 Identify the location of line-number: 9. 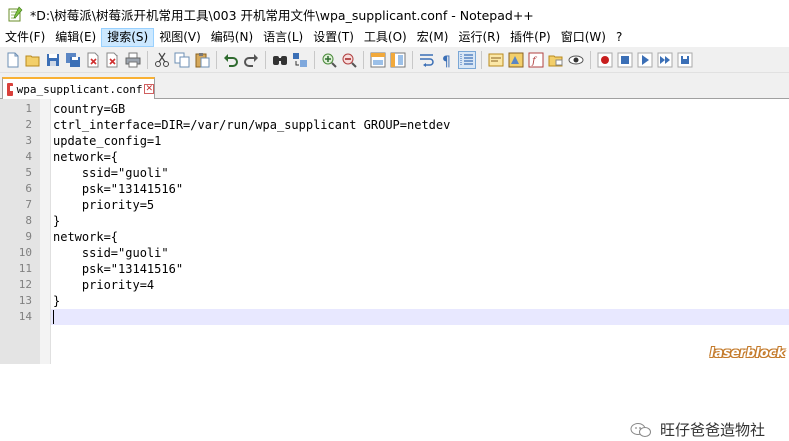
(28, 236).